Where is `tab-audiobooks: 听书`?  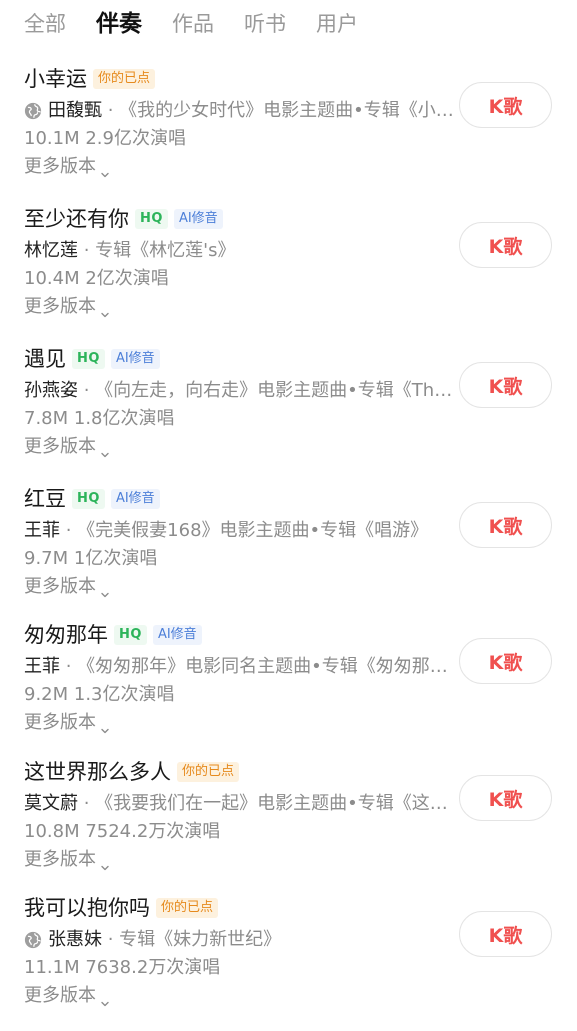 tab-audiobooks: 听书 is located at coordinates (265, 24).